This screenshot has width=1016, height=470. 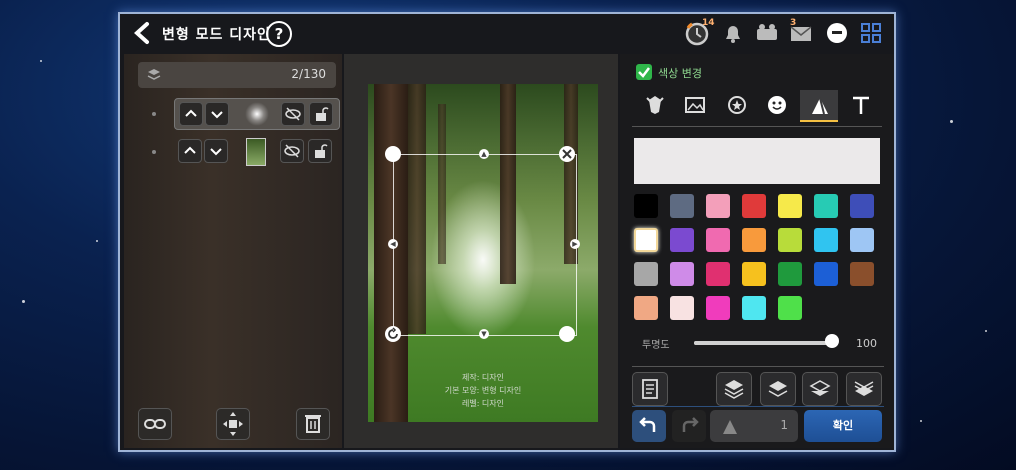 I want to click on bring-forward-button, so click(x=778, y=389).